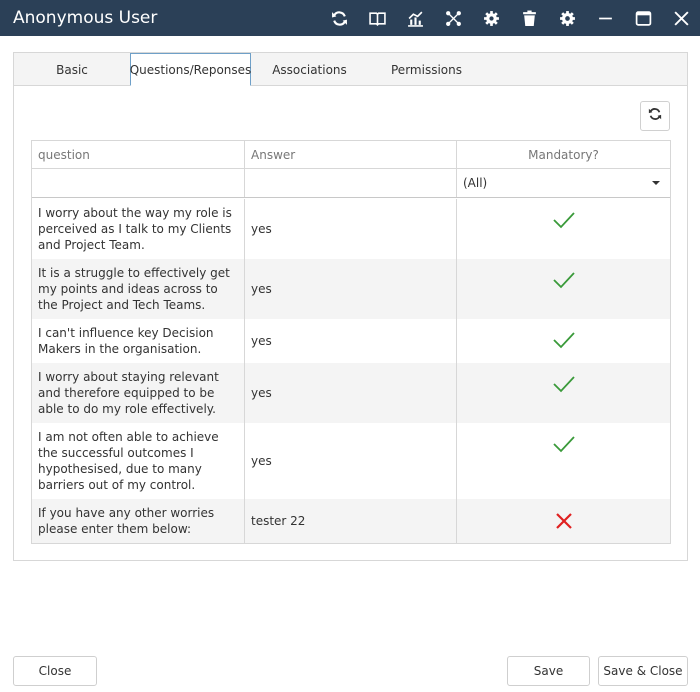 This screenshot has width=700, height=692. I want to click on answer-cell: tester 22, so click(351, 521).